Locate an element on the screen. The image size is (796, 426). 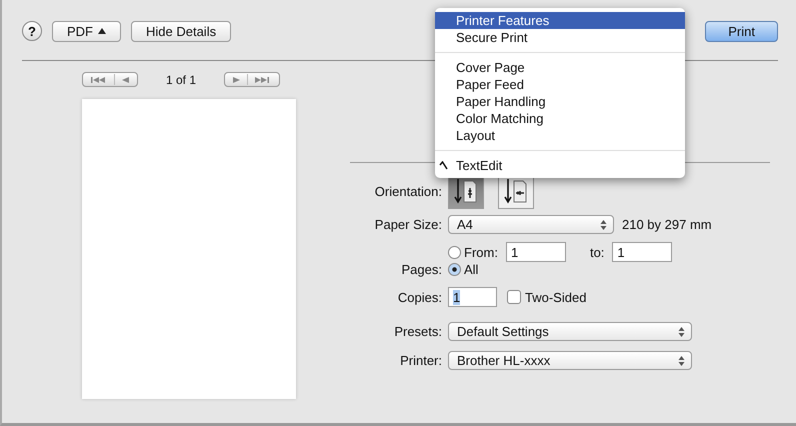
orientation-label: Orientation: is located at coordinates (408, 191).